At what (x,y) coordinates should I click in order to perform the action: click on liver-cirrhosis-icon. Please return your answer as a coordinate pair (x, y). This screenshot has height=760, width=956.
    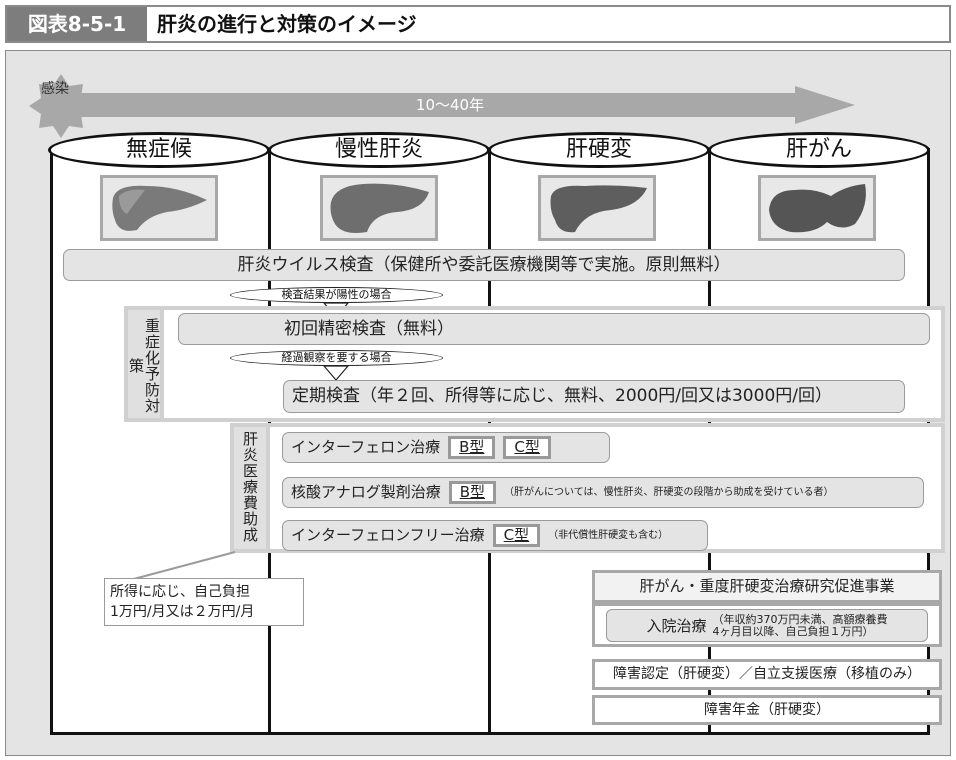
    Looking at the image, I should click on (598, 209).